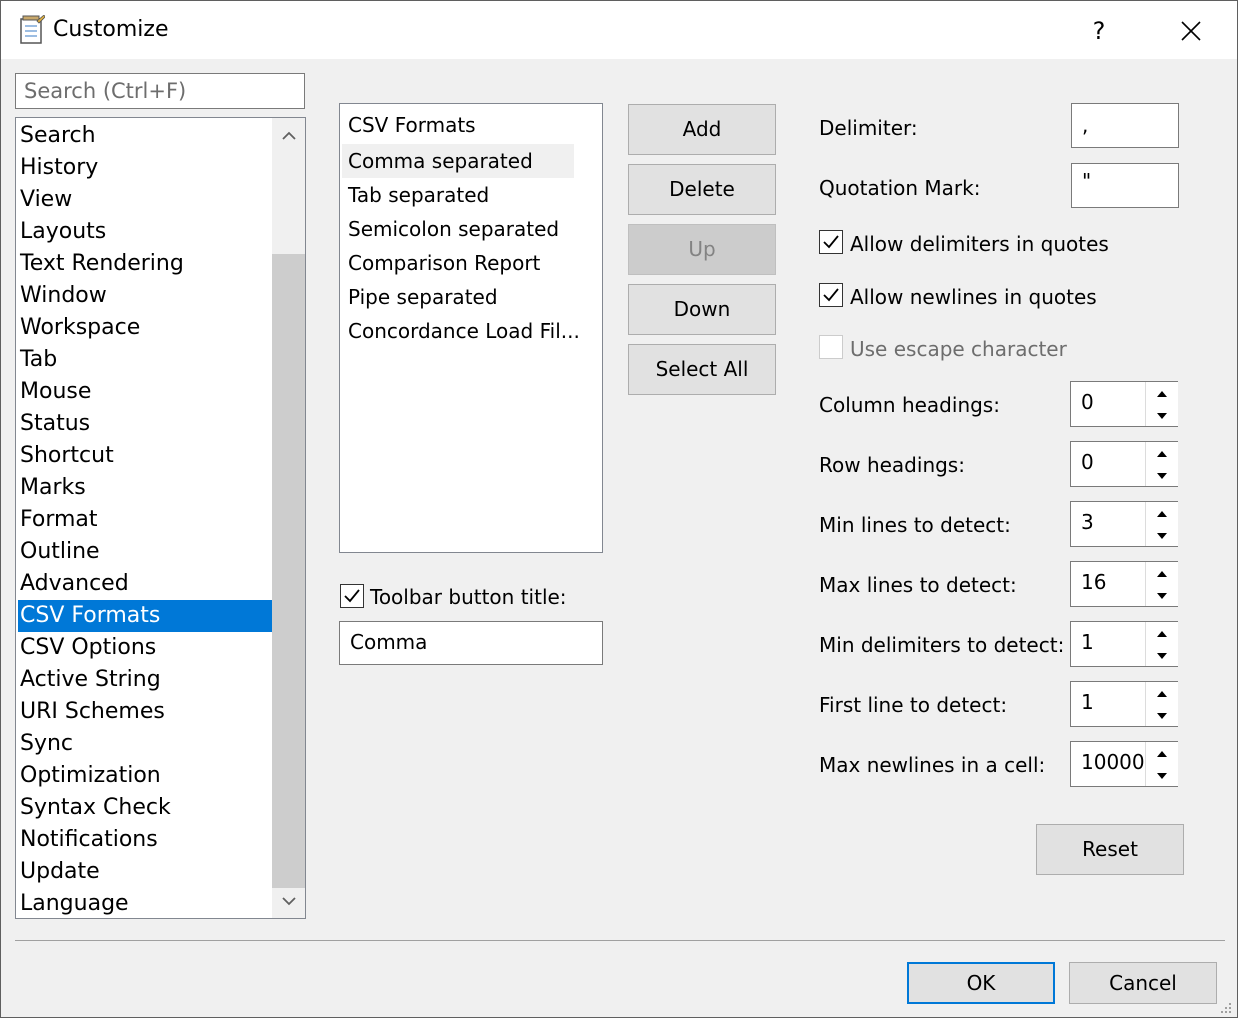 The height and width of the screenshot is (1018, 1238). Describe the element at coordinates (619, 30) in the screenshot. I see `title-bar: Customize ?` at that location.